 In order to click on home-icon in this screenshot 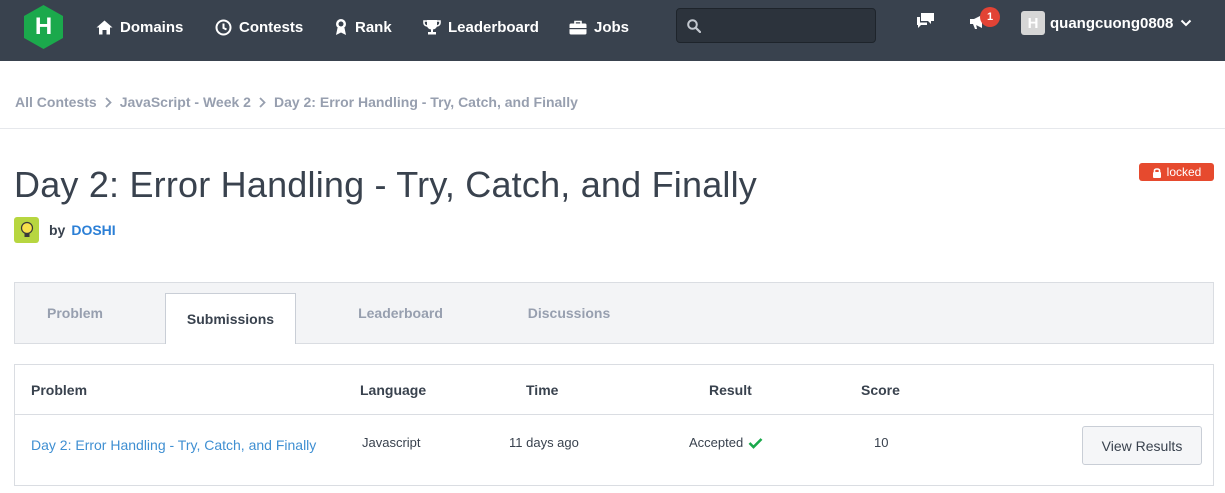, I will do `click(104, 27)`.